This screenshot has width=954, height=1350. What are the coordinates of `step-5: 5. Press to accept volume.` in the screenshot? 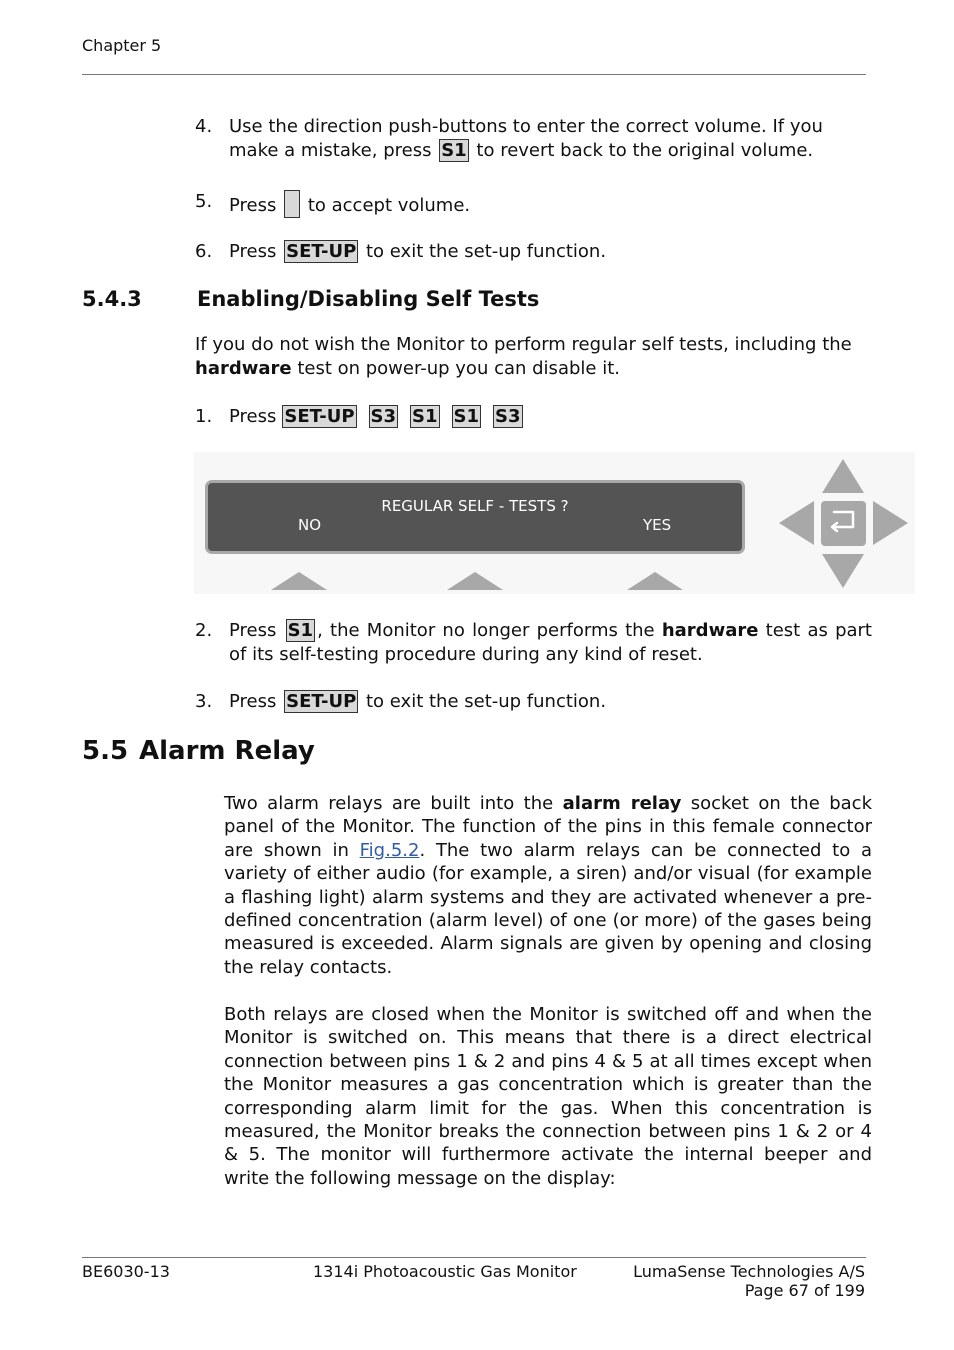 It's located at (333, 204).